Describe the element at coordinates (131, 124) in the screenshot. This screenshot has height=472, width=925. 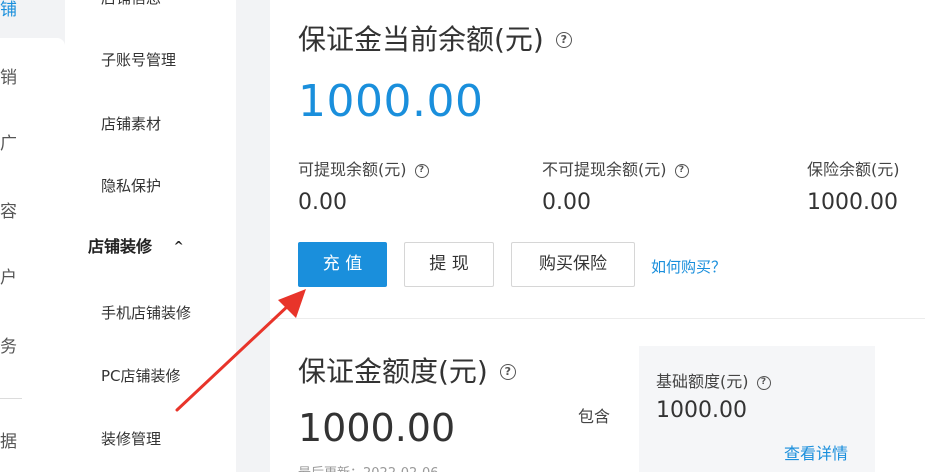
I see `submenu-item-store-assets: 店铺素材` at that location.